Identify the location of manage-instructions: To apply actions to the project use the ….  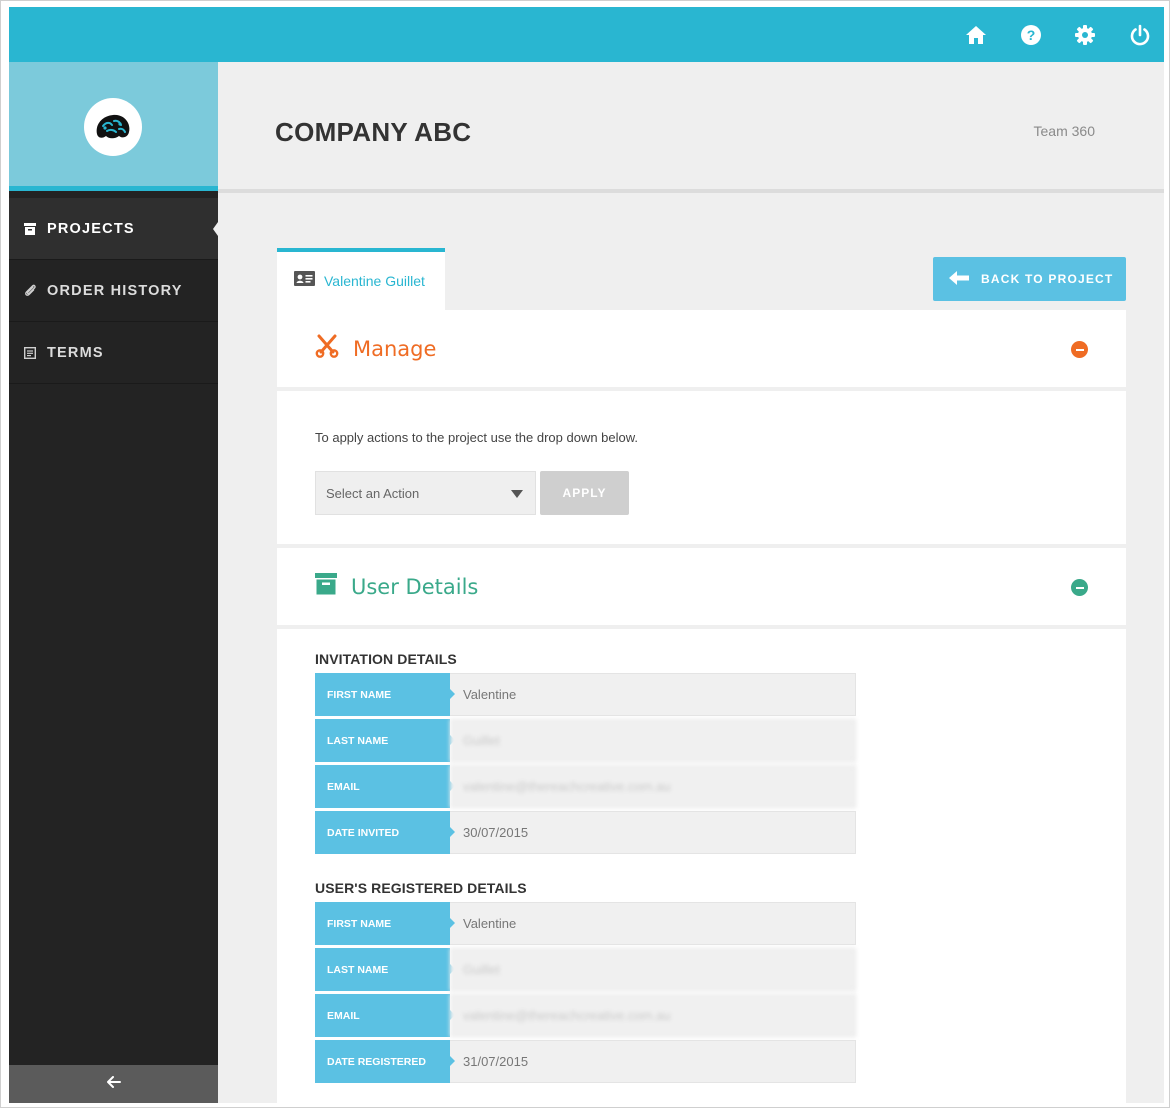
(477, 437).